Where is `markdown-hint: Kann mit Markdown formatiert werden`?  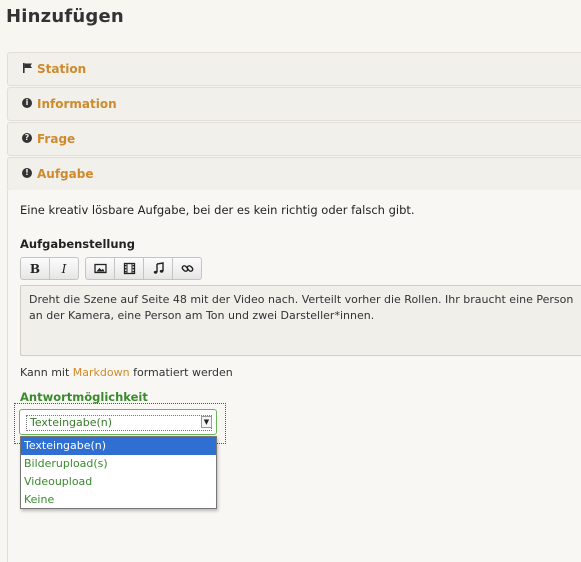
markdown-hint: Kann mit Markdown formatiert werden is located at coordinates (126, 372).